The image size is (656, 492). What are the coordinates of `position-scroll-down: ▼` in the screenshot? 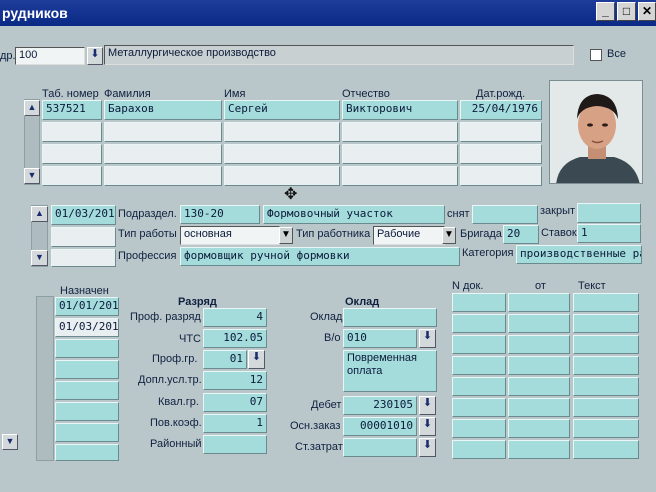 It's located at (39, 258).